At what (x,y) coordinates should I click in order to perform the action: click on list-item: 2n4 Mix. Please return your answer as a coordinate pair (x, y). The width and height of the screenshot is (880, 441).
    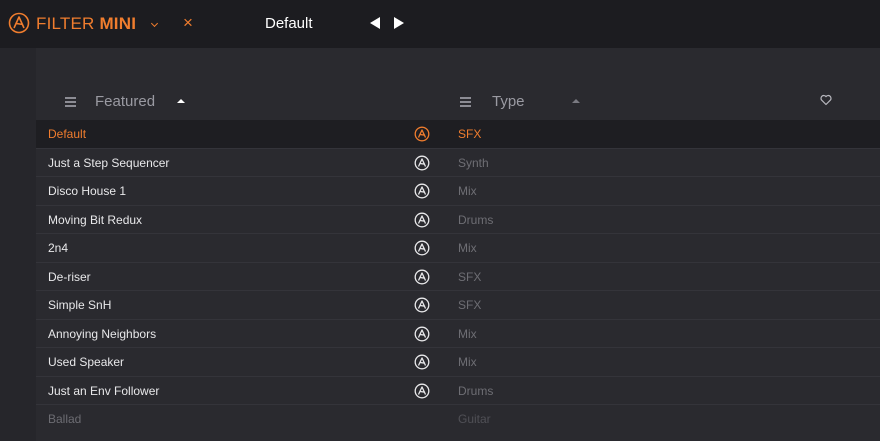
    Looking at the image, I should click on (458, 248).